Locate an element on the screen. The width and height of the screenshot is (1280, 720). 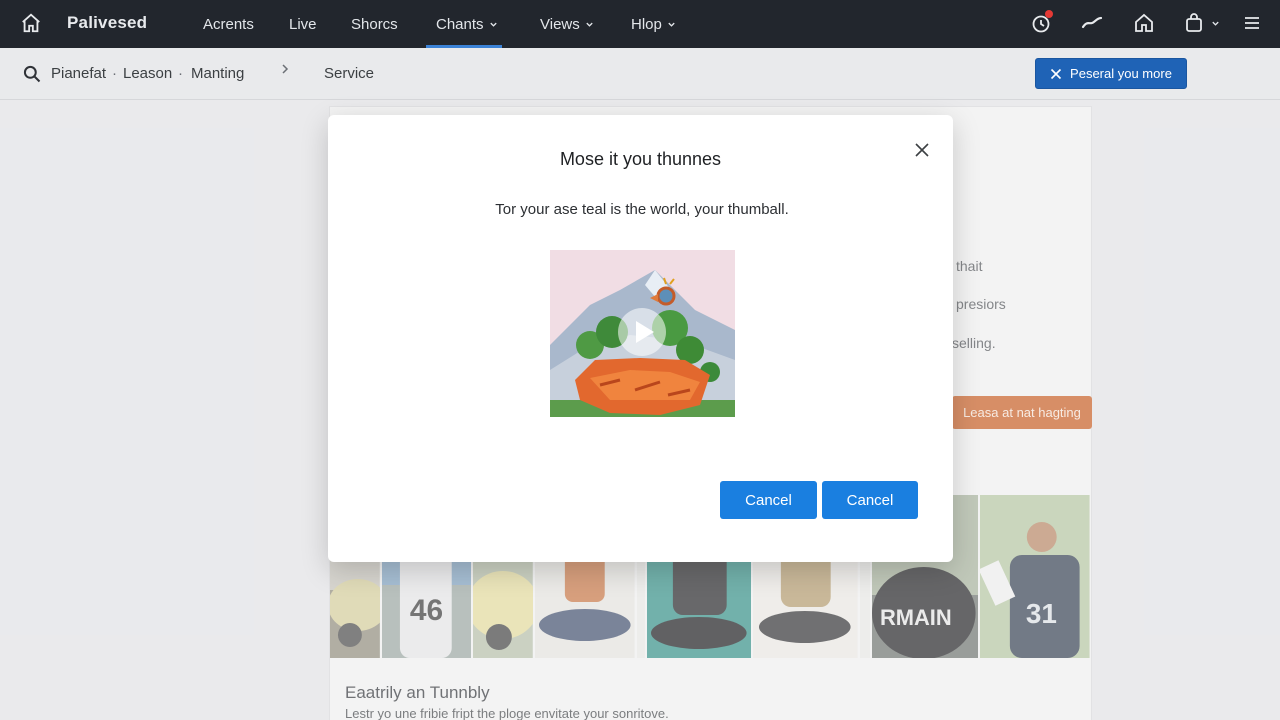
nav-label: Chants is located at coordinates (460, 24).